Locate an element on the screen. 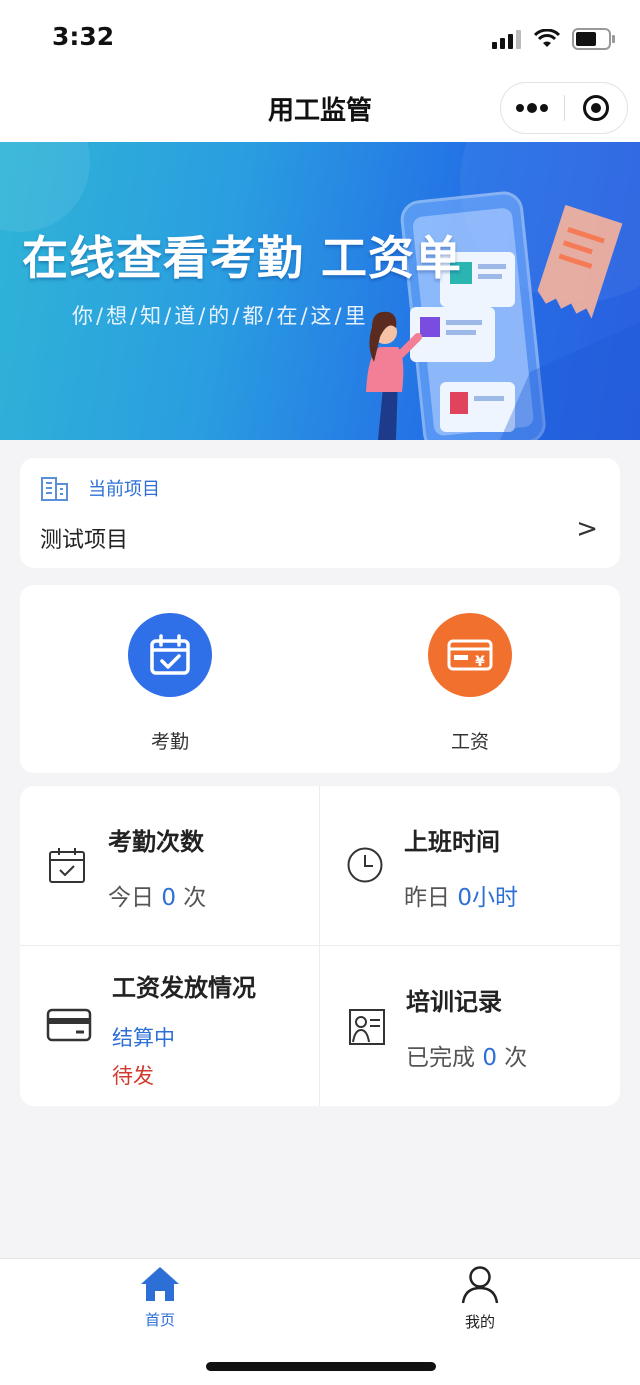  battery-icon is located at coordinates (593, 39).